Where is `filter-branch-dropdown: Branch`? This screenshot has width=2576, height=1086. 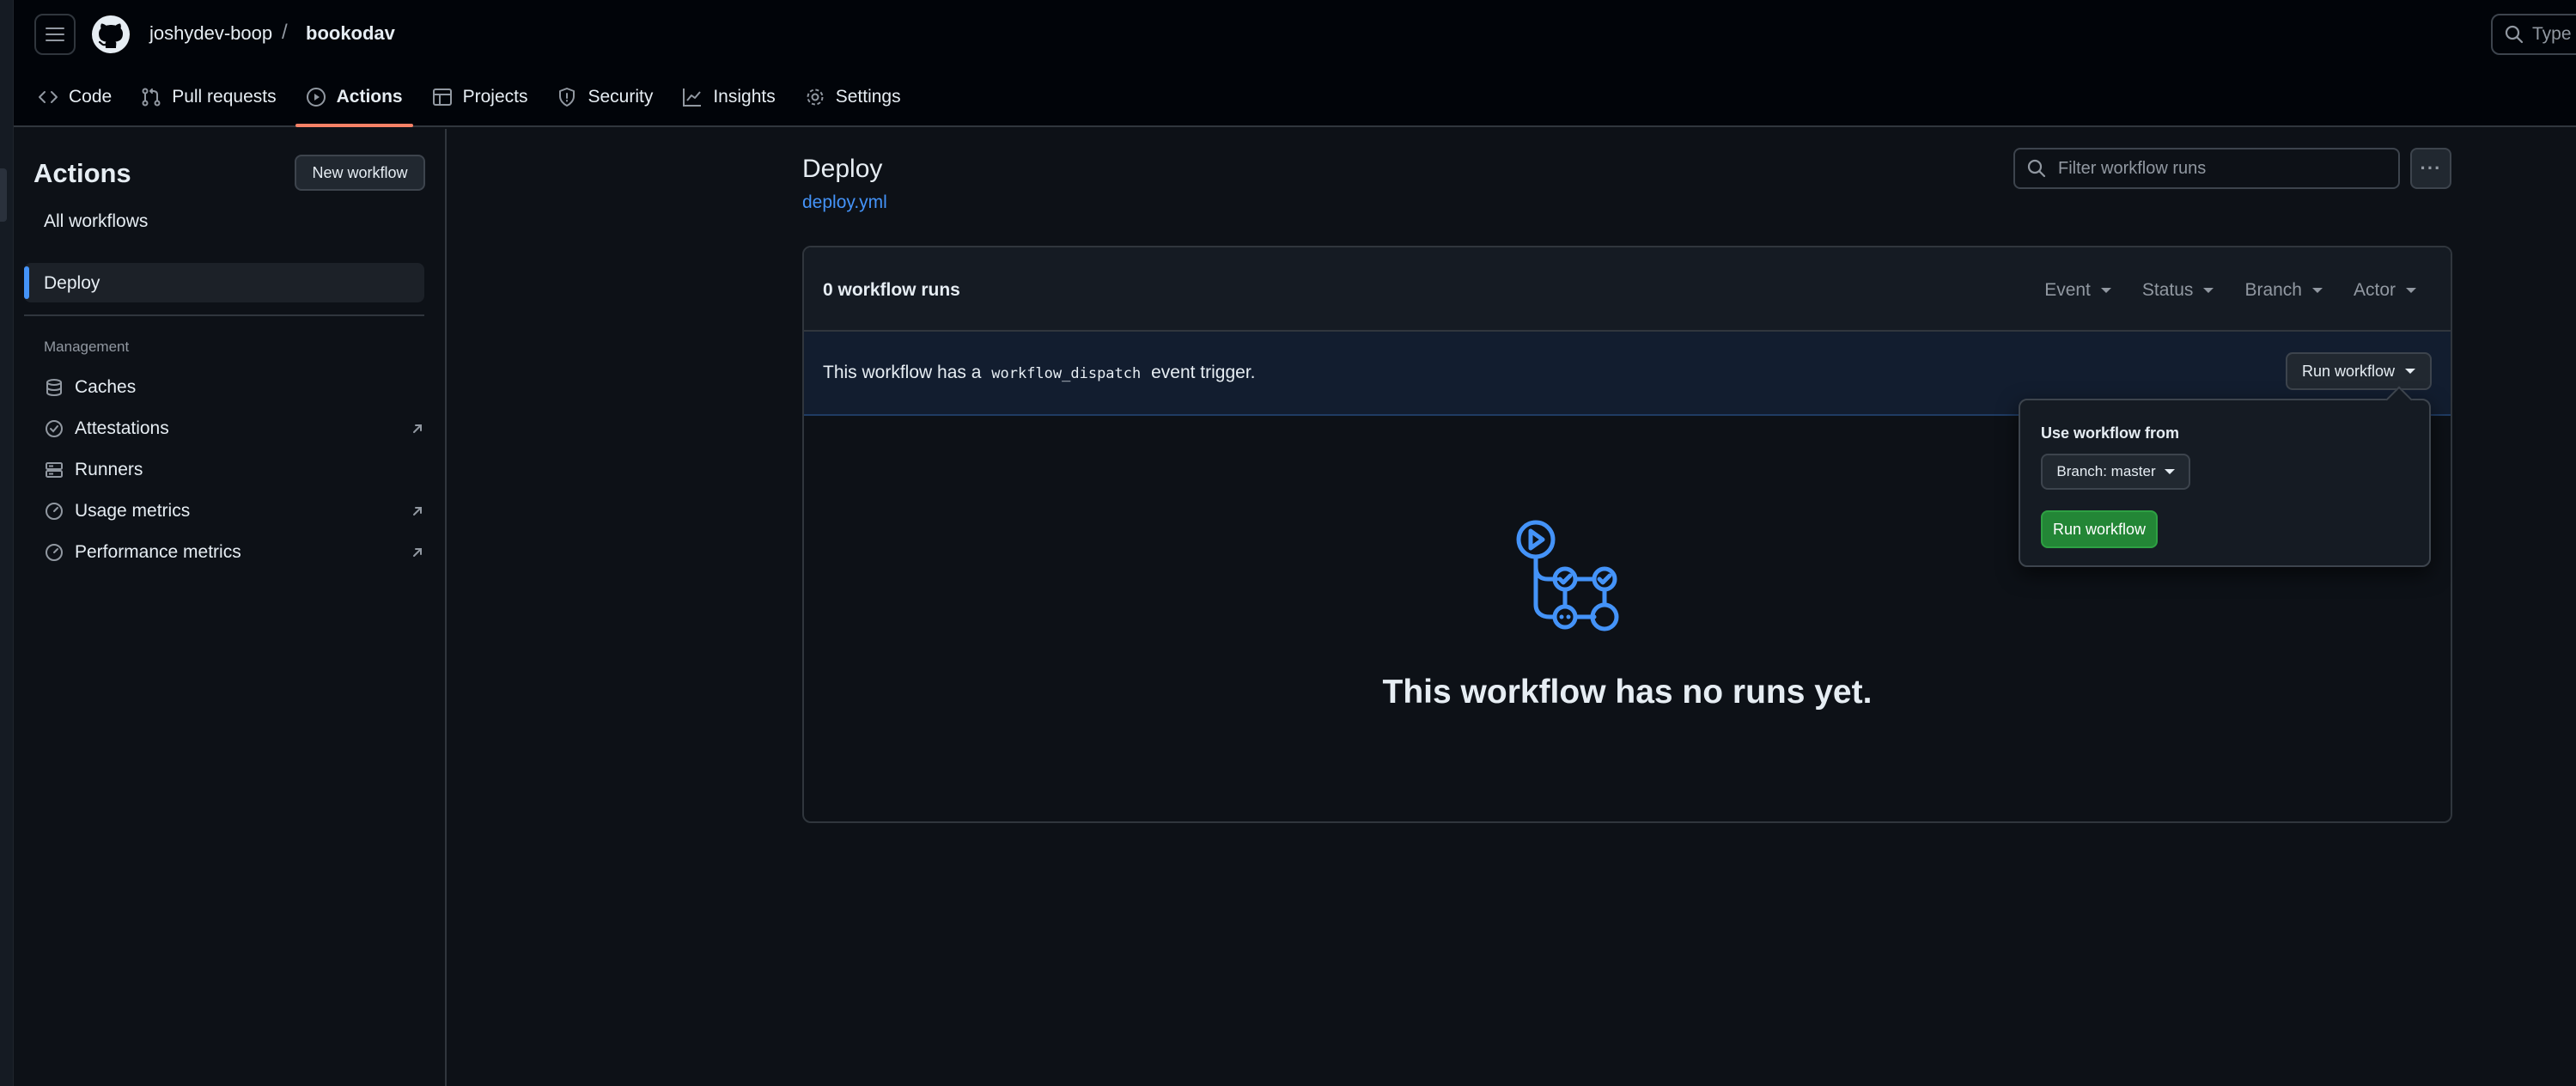 filter-branch-dropdown: Branch is located at coordinates (2283, 290).